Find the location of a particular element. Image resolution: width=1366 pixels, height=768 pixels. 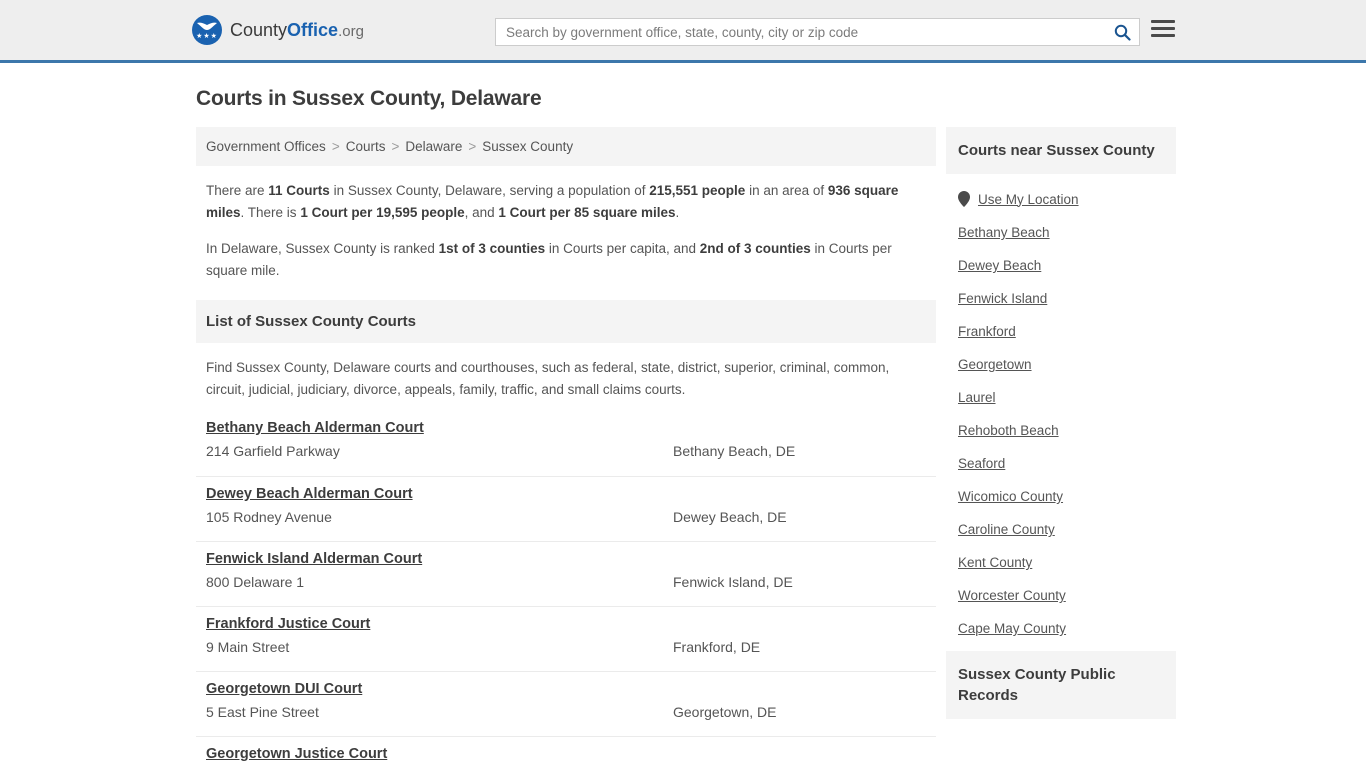

court-name-link: Frankford Justice Court is located at coordinates (288, 624).